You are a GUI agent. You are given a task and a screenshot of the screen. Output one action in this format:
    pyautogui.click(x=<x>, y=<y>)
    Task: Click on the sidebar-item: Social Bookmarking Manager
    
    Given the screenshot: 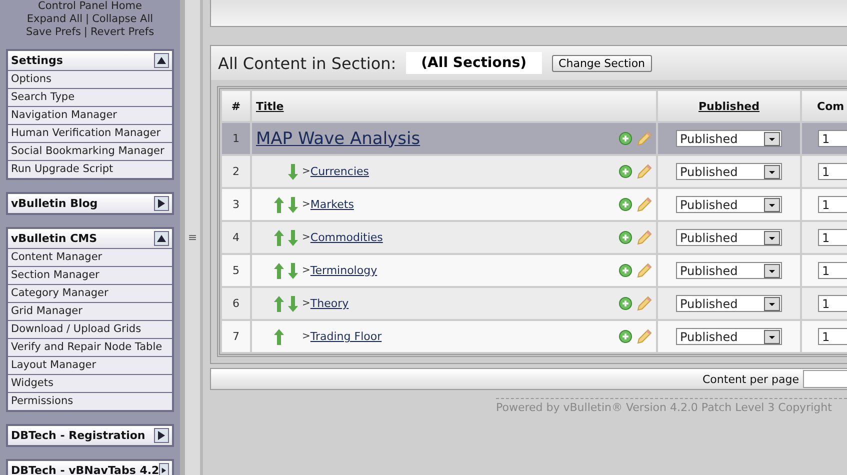 What is the action you would take?
    pyautogui.click(x=90, y=151)
    